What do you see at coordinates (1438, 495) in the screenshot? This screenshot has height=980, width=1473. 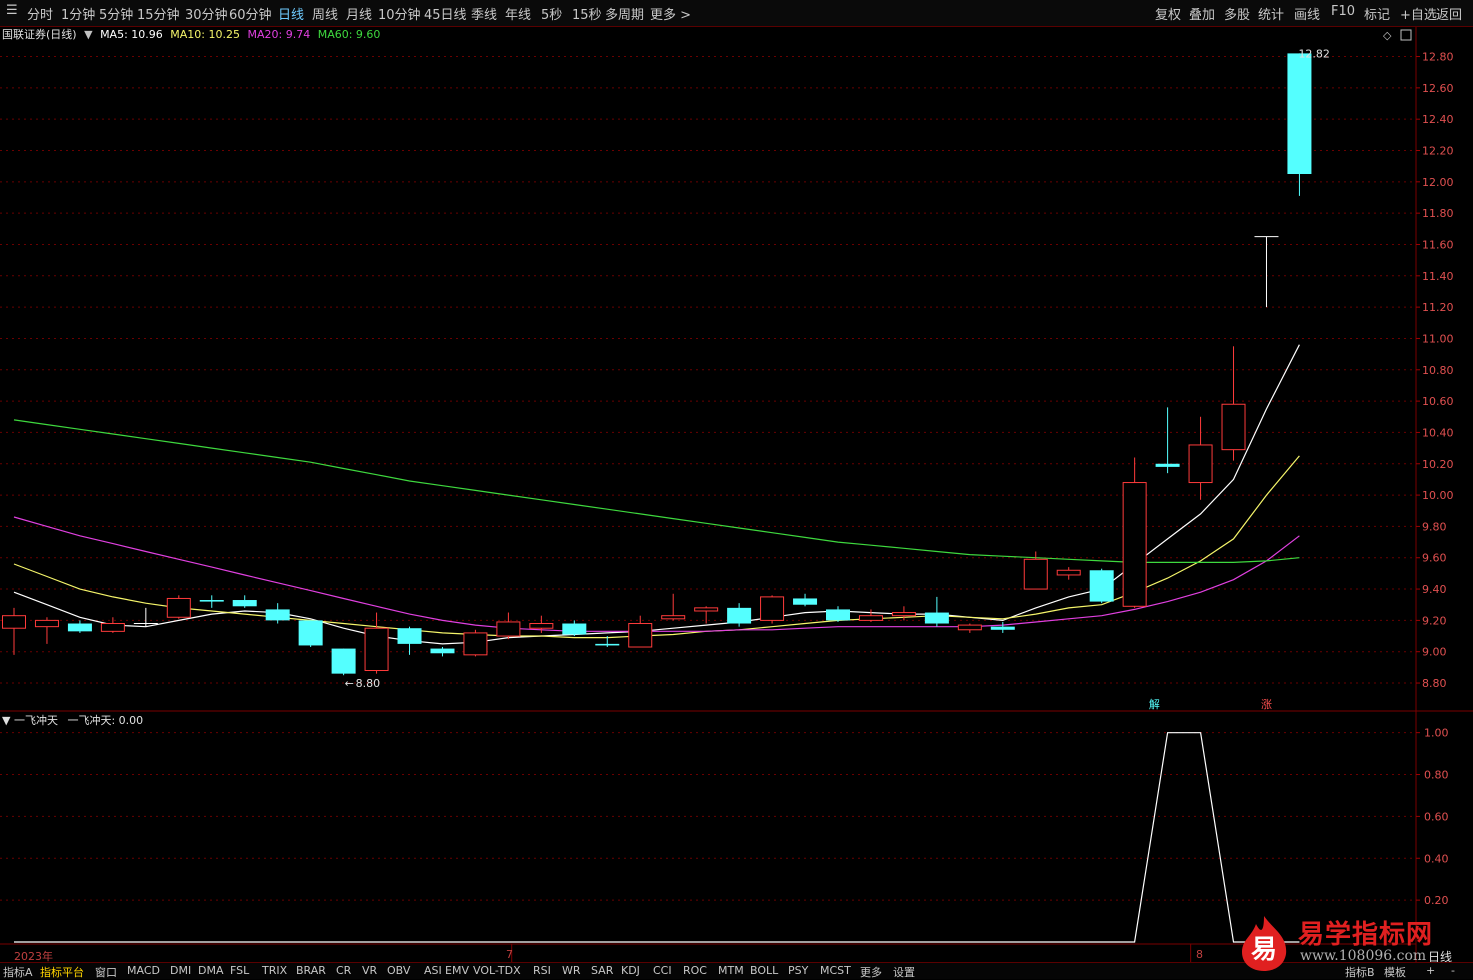 I see `main-y-tick-label: 10.00` at bounding box center [1438, 495].